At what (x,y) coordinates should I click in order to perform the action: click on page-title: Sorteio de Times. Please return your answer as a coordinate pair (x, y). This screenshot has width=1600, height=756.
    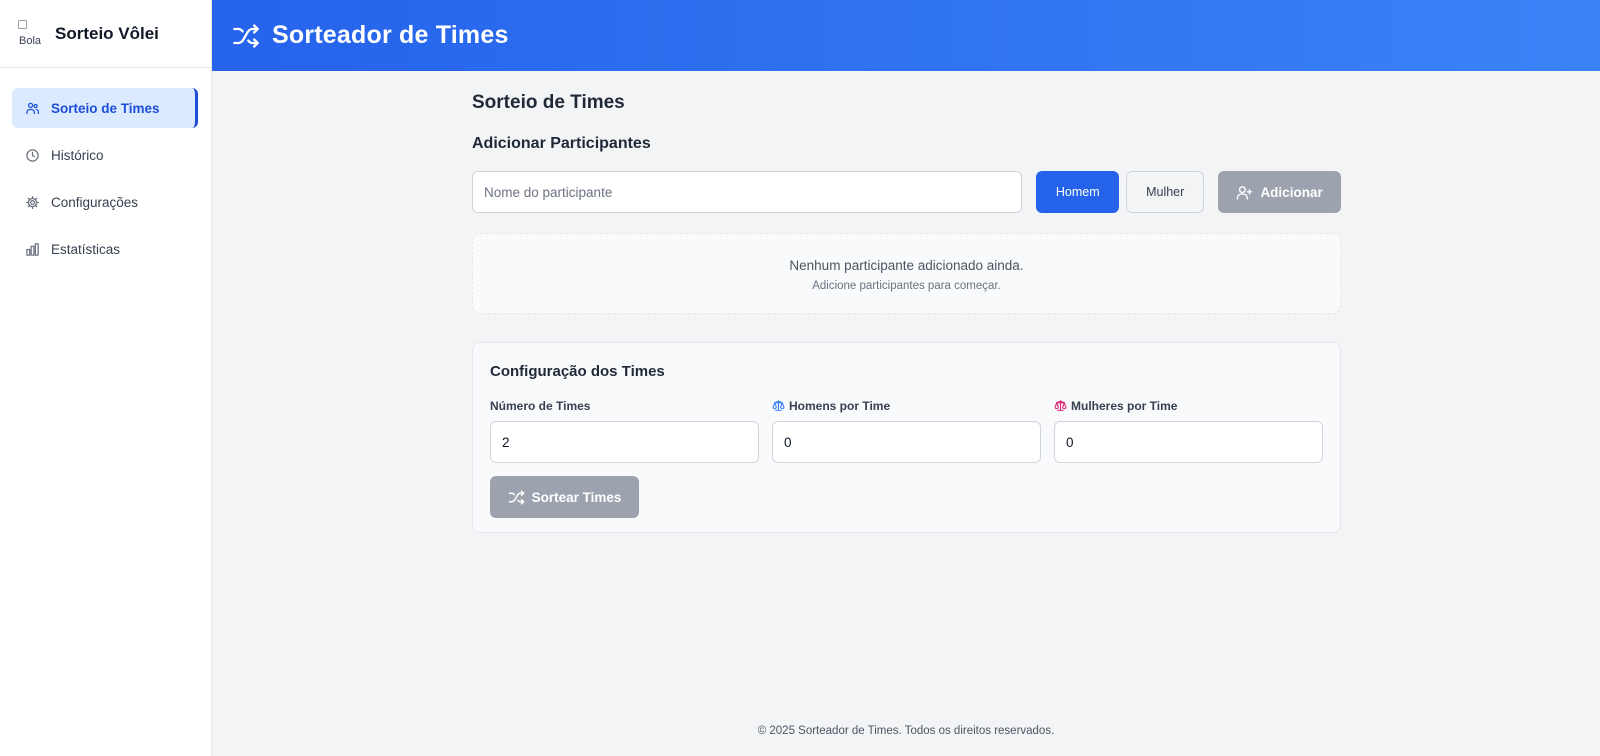
    Looking at the image, I should click on (548, 102).